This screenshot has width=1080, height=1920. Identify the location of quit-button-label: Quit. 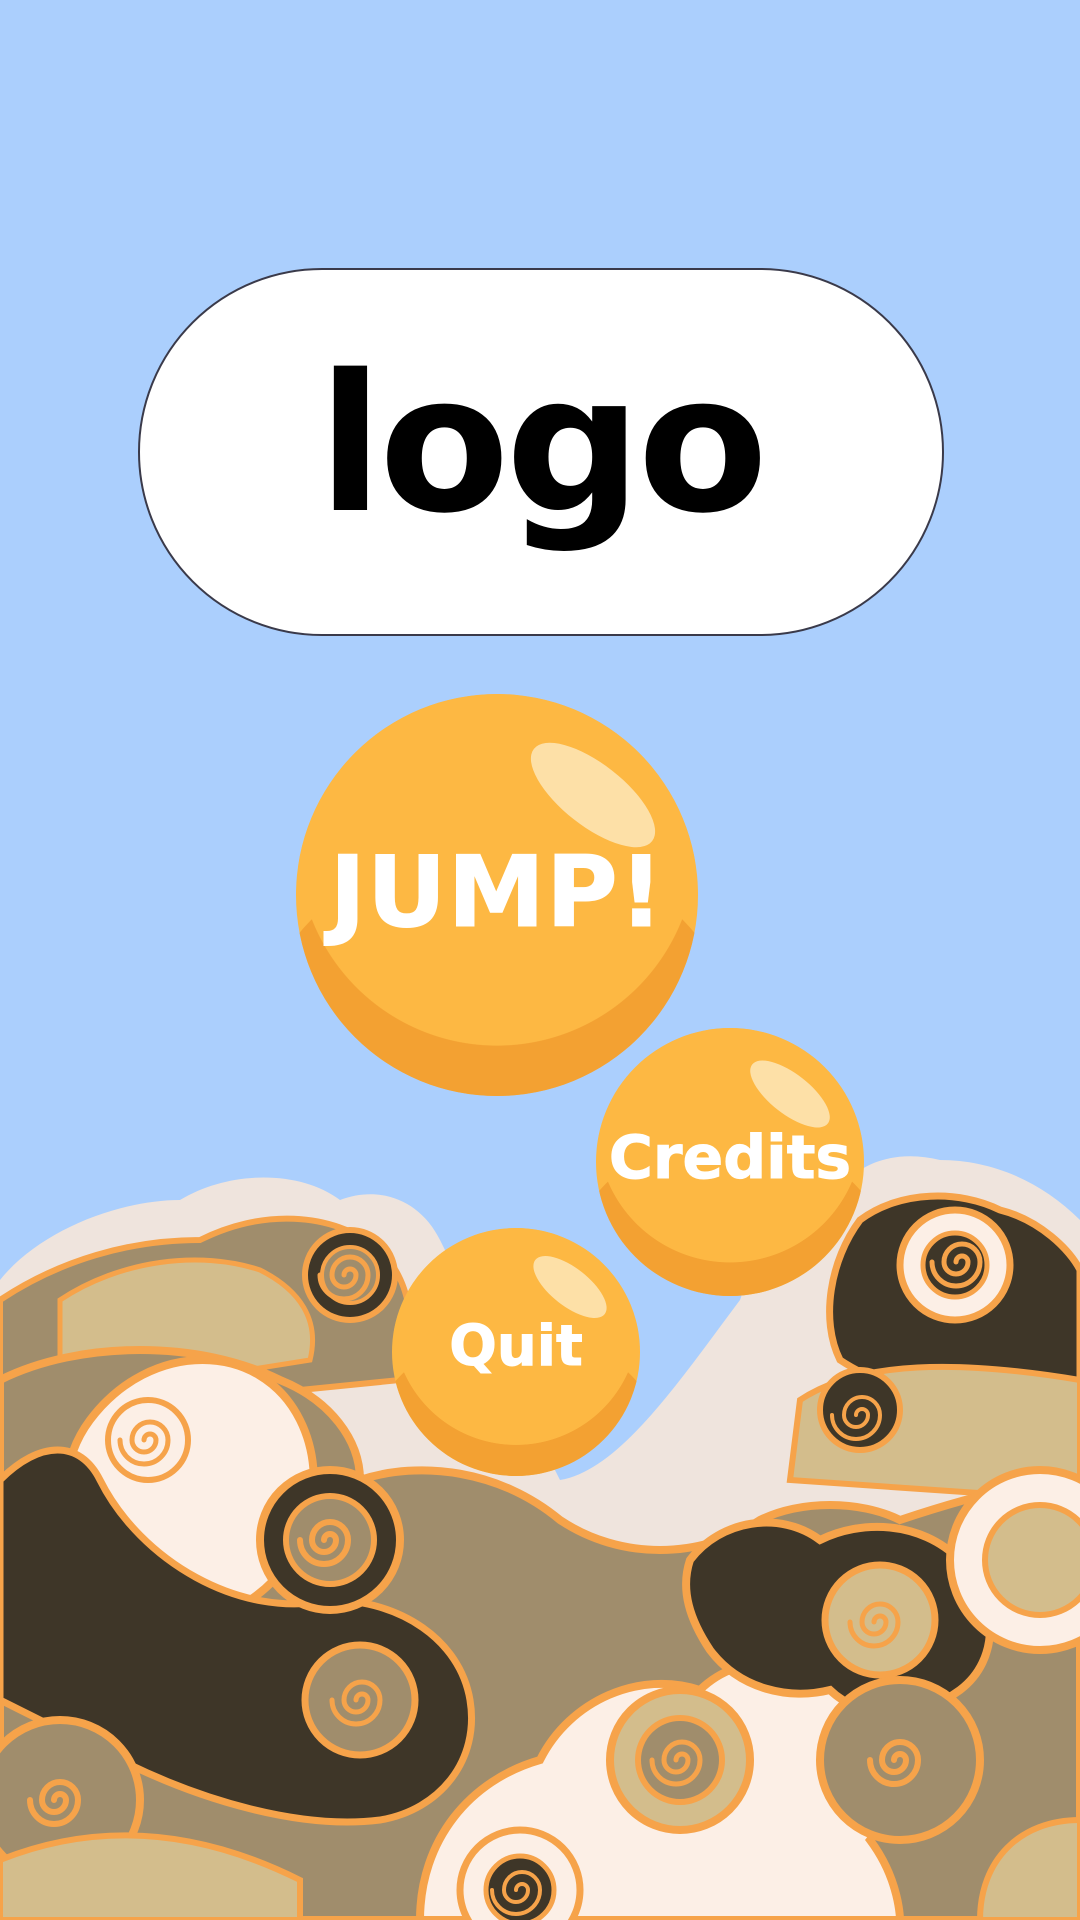
(516, 1346).